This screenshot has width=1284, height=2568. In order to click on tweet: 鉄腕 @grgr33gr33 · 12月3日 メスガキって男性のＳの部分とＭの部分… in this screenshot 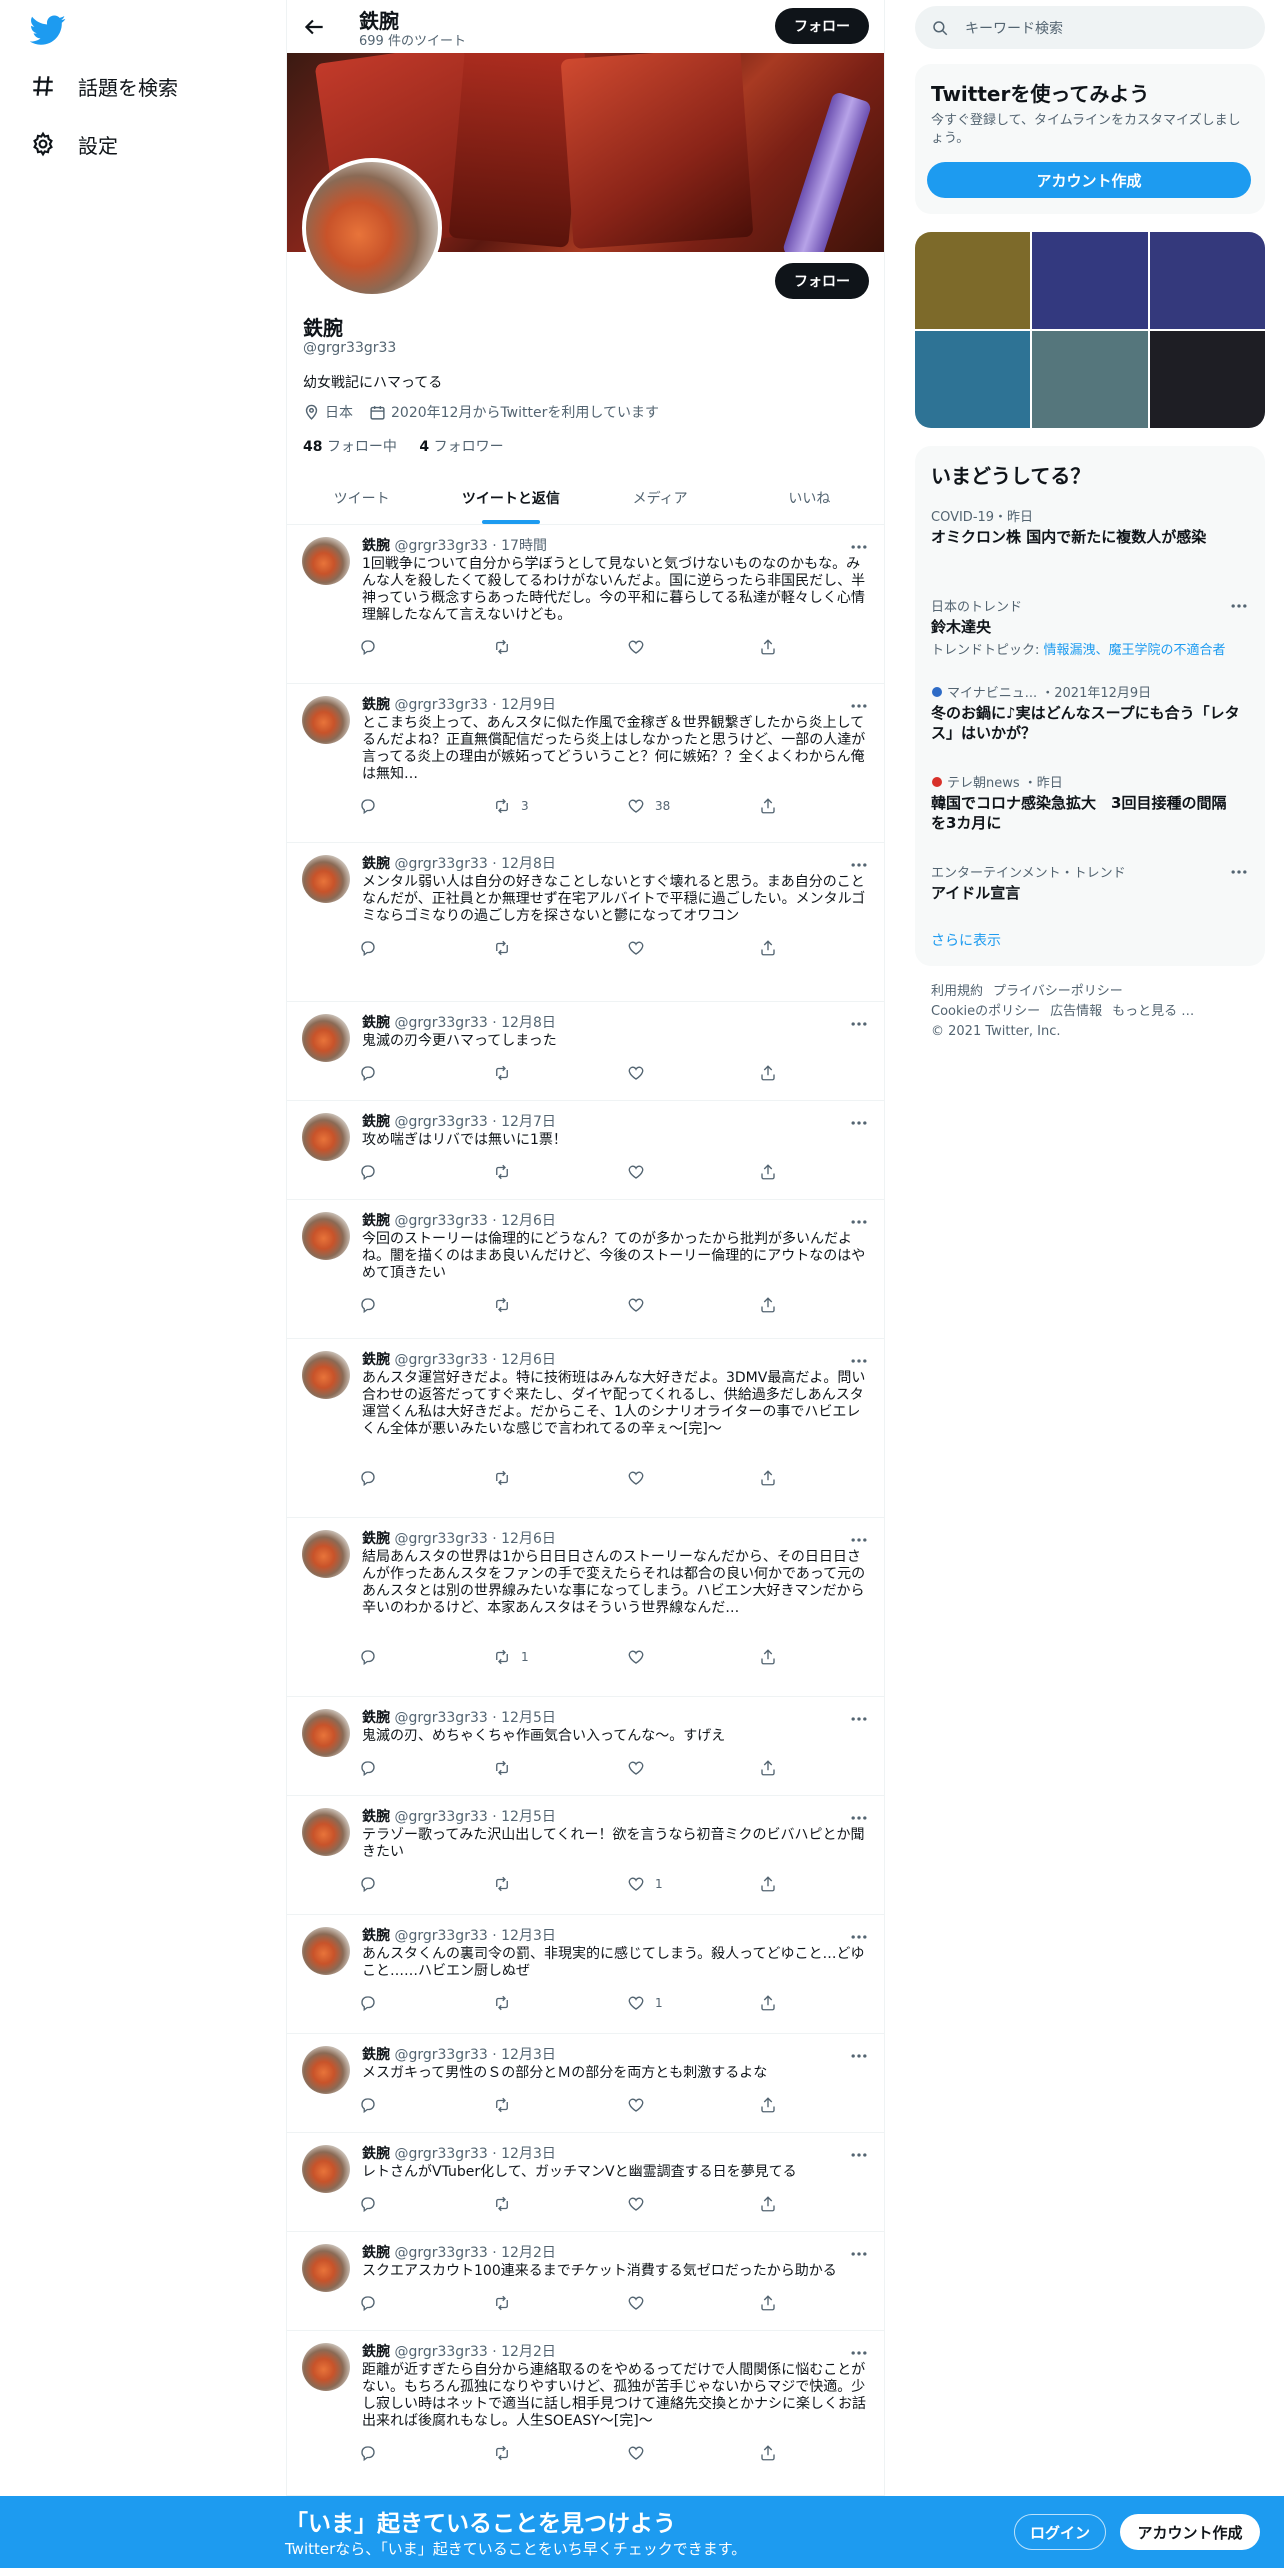, I will do `click(585, 2083)`.